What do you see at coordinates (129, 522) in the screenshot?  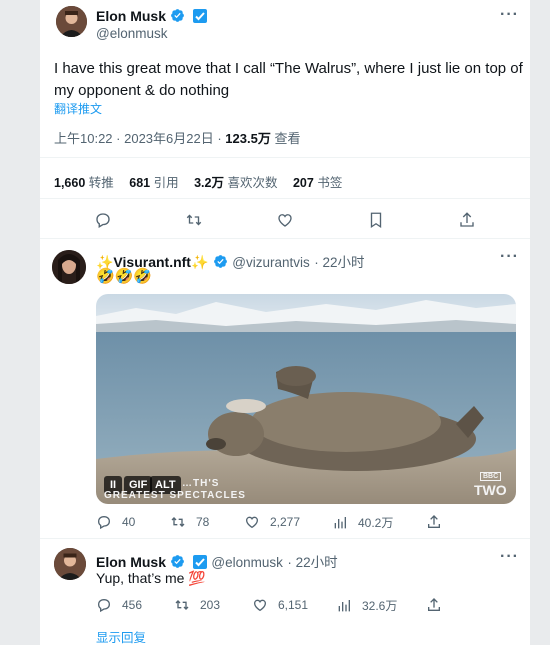 I see `reply1-replies-count: 40` at bounding box center [129, 522].